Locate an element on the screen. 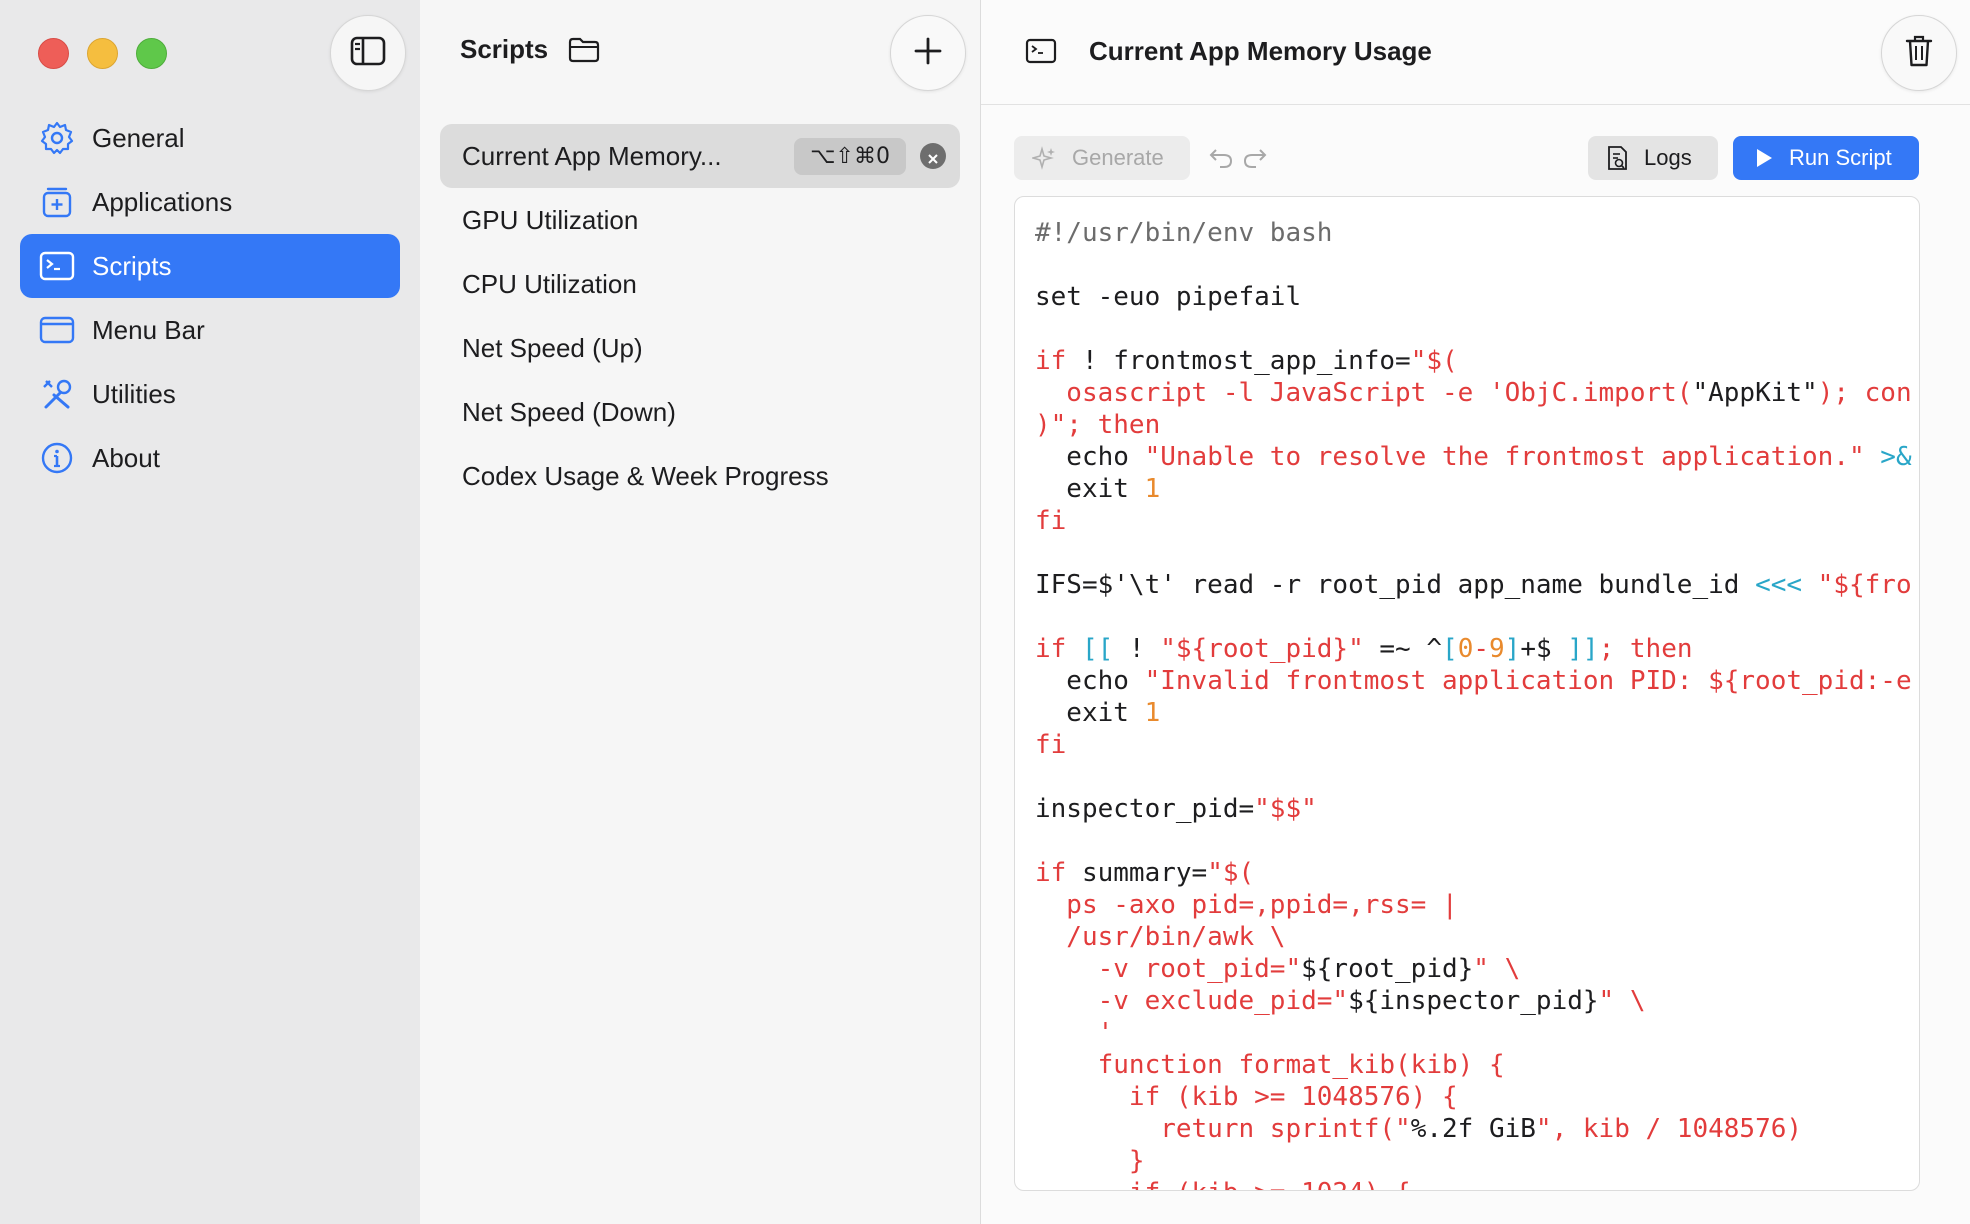 Image resolution: width=1970 pixels, height=1224 pixels. code-token: } is located at coordinates (1090, 1161).